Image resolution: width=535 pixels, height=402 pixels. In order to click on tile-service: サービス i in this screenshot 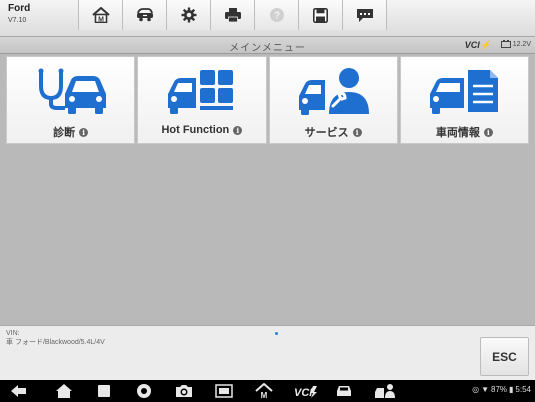, I will do `click(333, 100)`.